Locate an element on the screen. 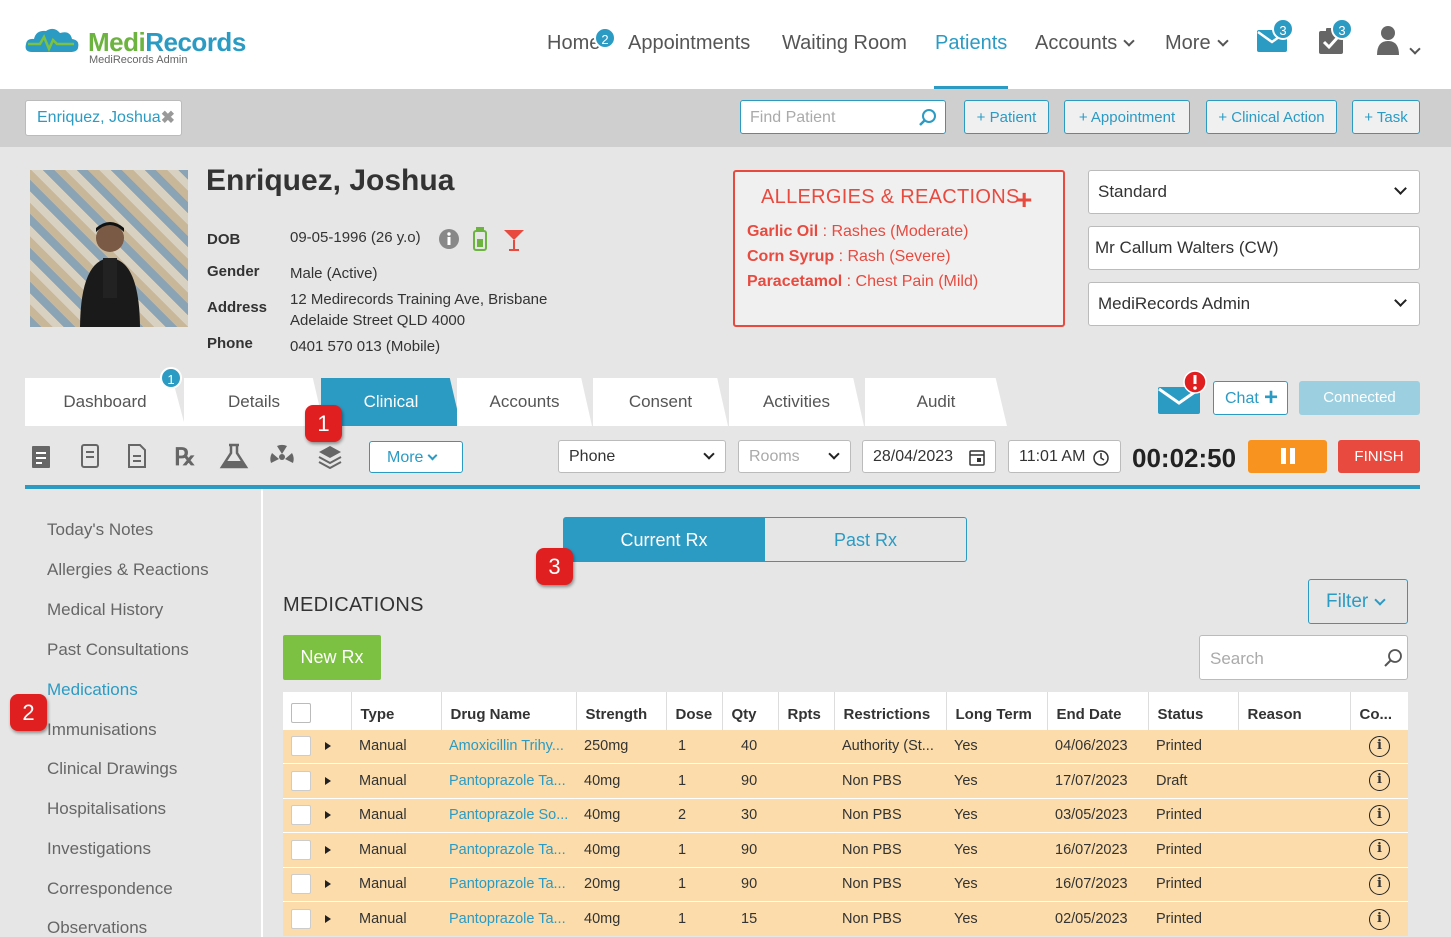 The image size is (1451, 937). user-avatar-icon is located at coordinates (1388, 40).